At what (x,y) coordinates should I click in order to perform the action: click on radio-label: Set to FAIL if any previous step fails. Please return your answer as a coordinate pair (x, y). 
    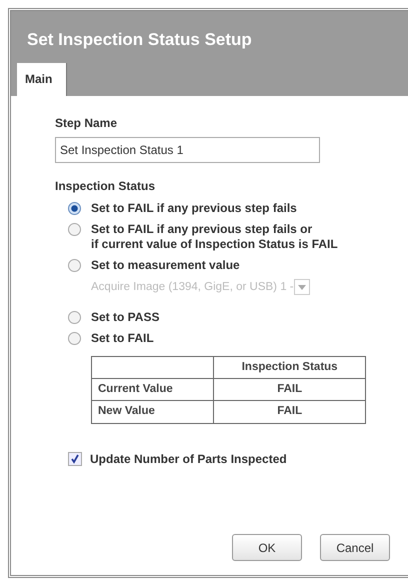
    Looking at the image, I should click on (194, 208).